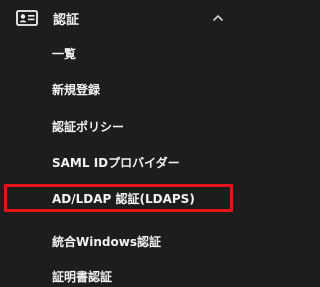 Image resolution: width=320 pixels, height=287 pixels. Describe the element at coordinates (88, 127) in the screenshot. I see `menu-item-label: 認証ポリシー` at that location.